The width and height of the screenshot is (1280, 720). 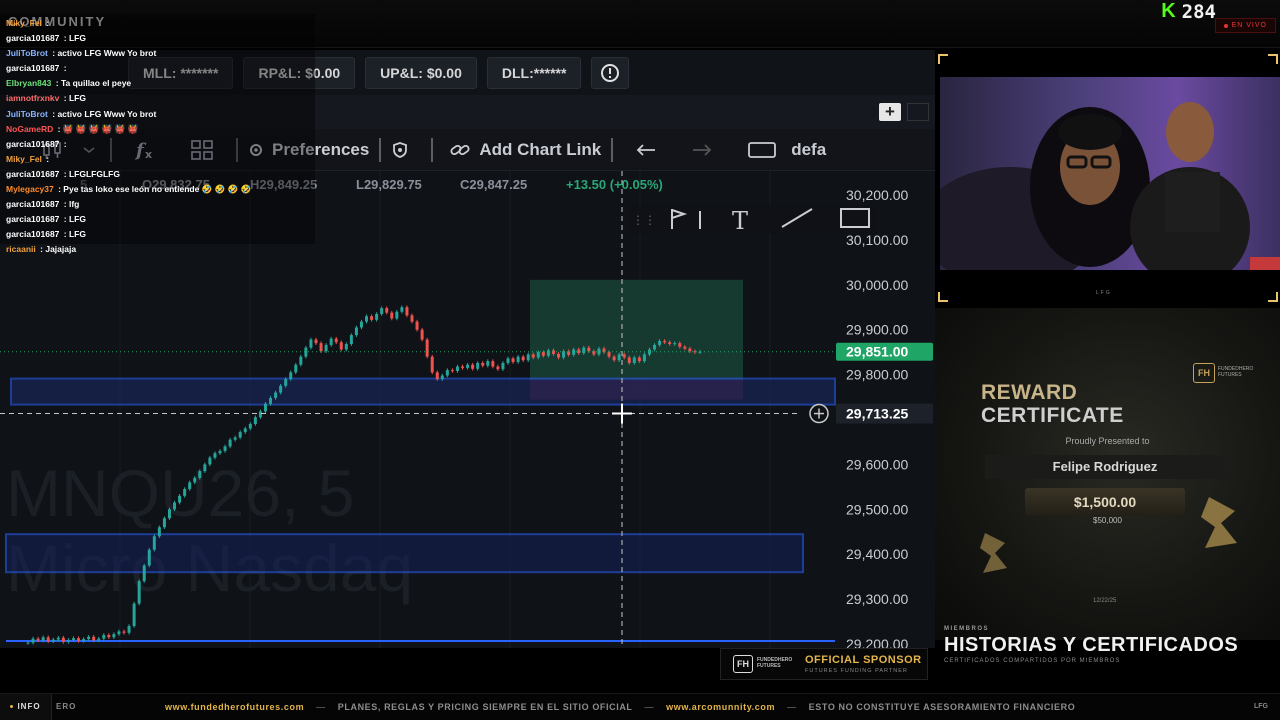 What do you see at coordinates (720, 707) in the screenshot?
I see `ticker-link: www.arcomunnity.com` at bounding box center [720, 707].